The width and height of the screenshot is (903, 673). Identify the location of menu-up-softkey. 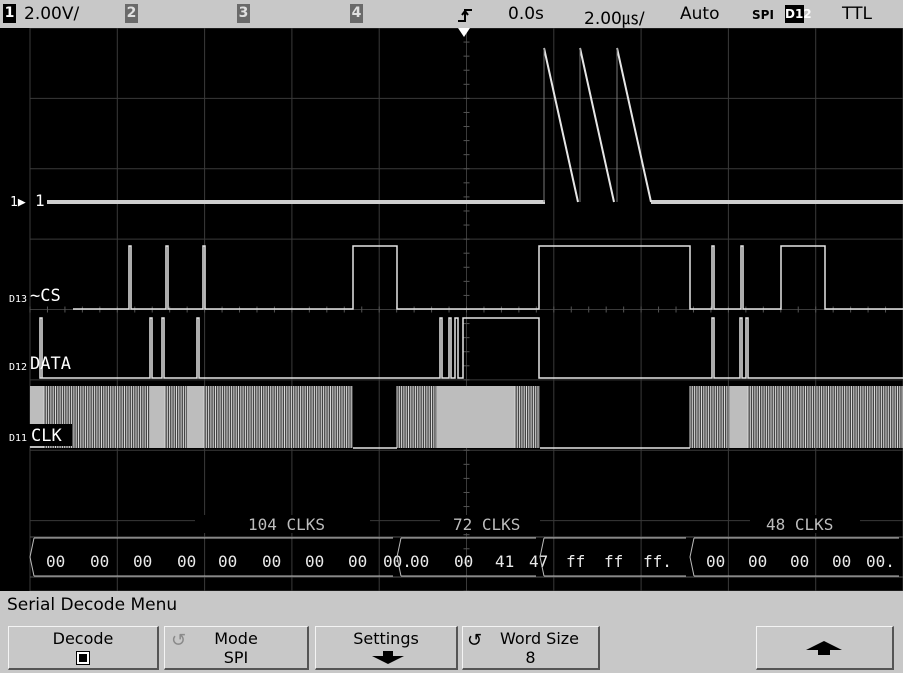
(825, 648).